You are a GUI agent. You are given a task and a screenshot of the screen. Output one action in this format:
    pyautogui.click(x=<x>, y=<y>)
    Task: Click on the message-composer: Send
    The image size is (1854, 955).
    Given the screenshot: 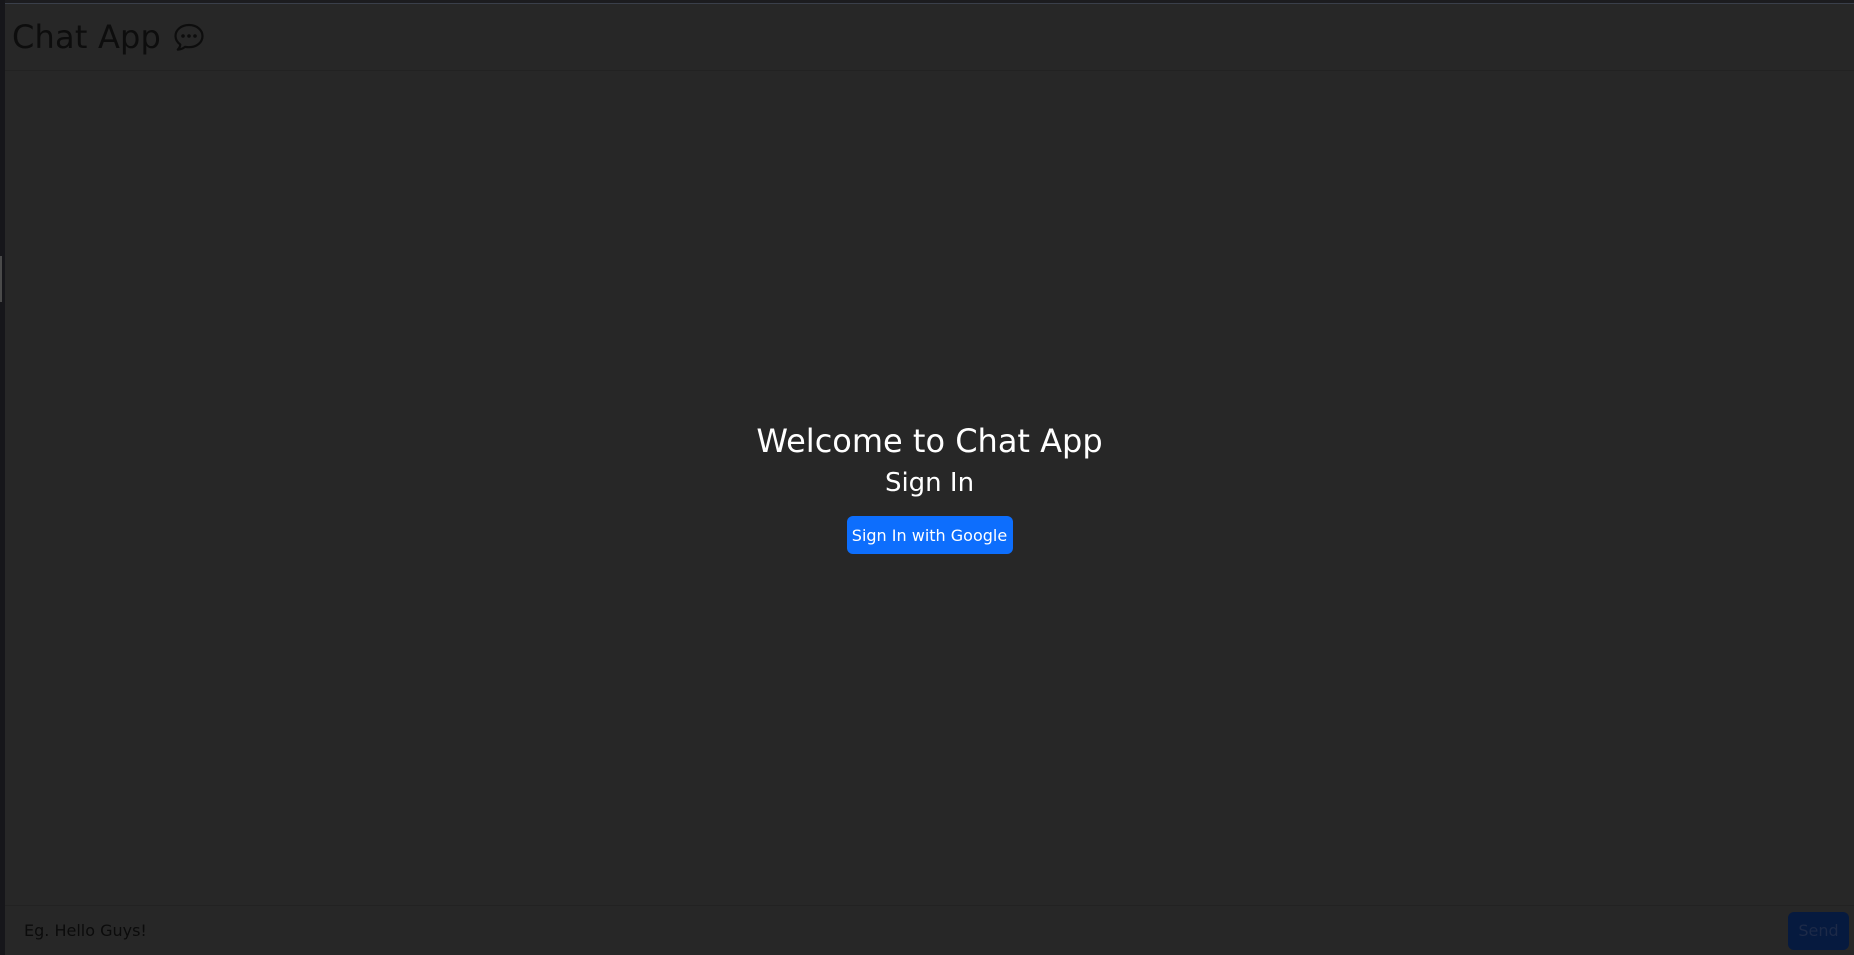 What is the action you would take?
    pyautogui.click(x=929, y=930)
    